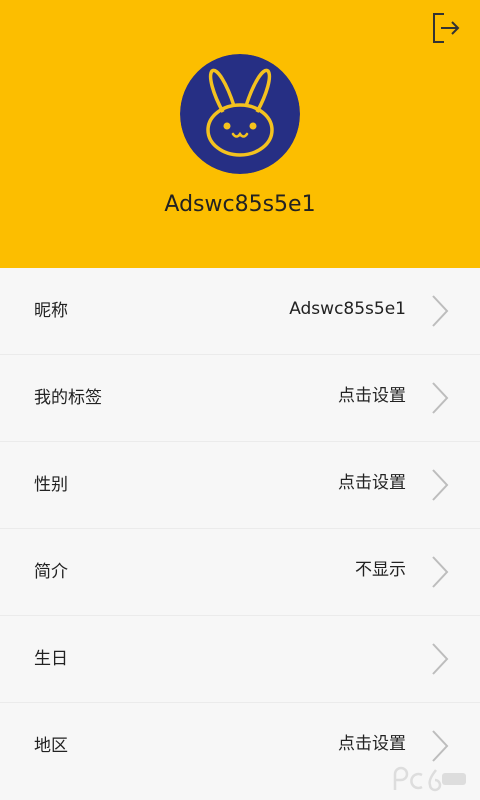  Describe the element at coordinates (240, 311) in the screenshot. I see `row-nickname: 昵称 Adswc85s5e1` at that location.